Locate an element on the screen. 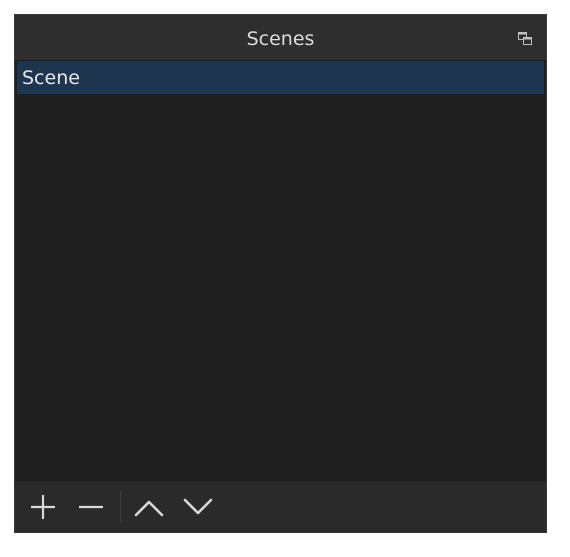 This screenshot has width=570, height=557. dock-title-bar: Scenes is located at coordinates (280, 38).